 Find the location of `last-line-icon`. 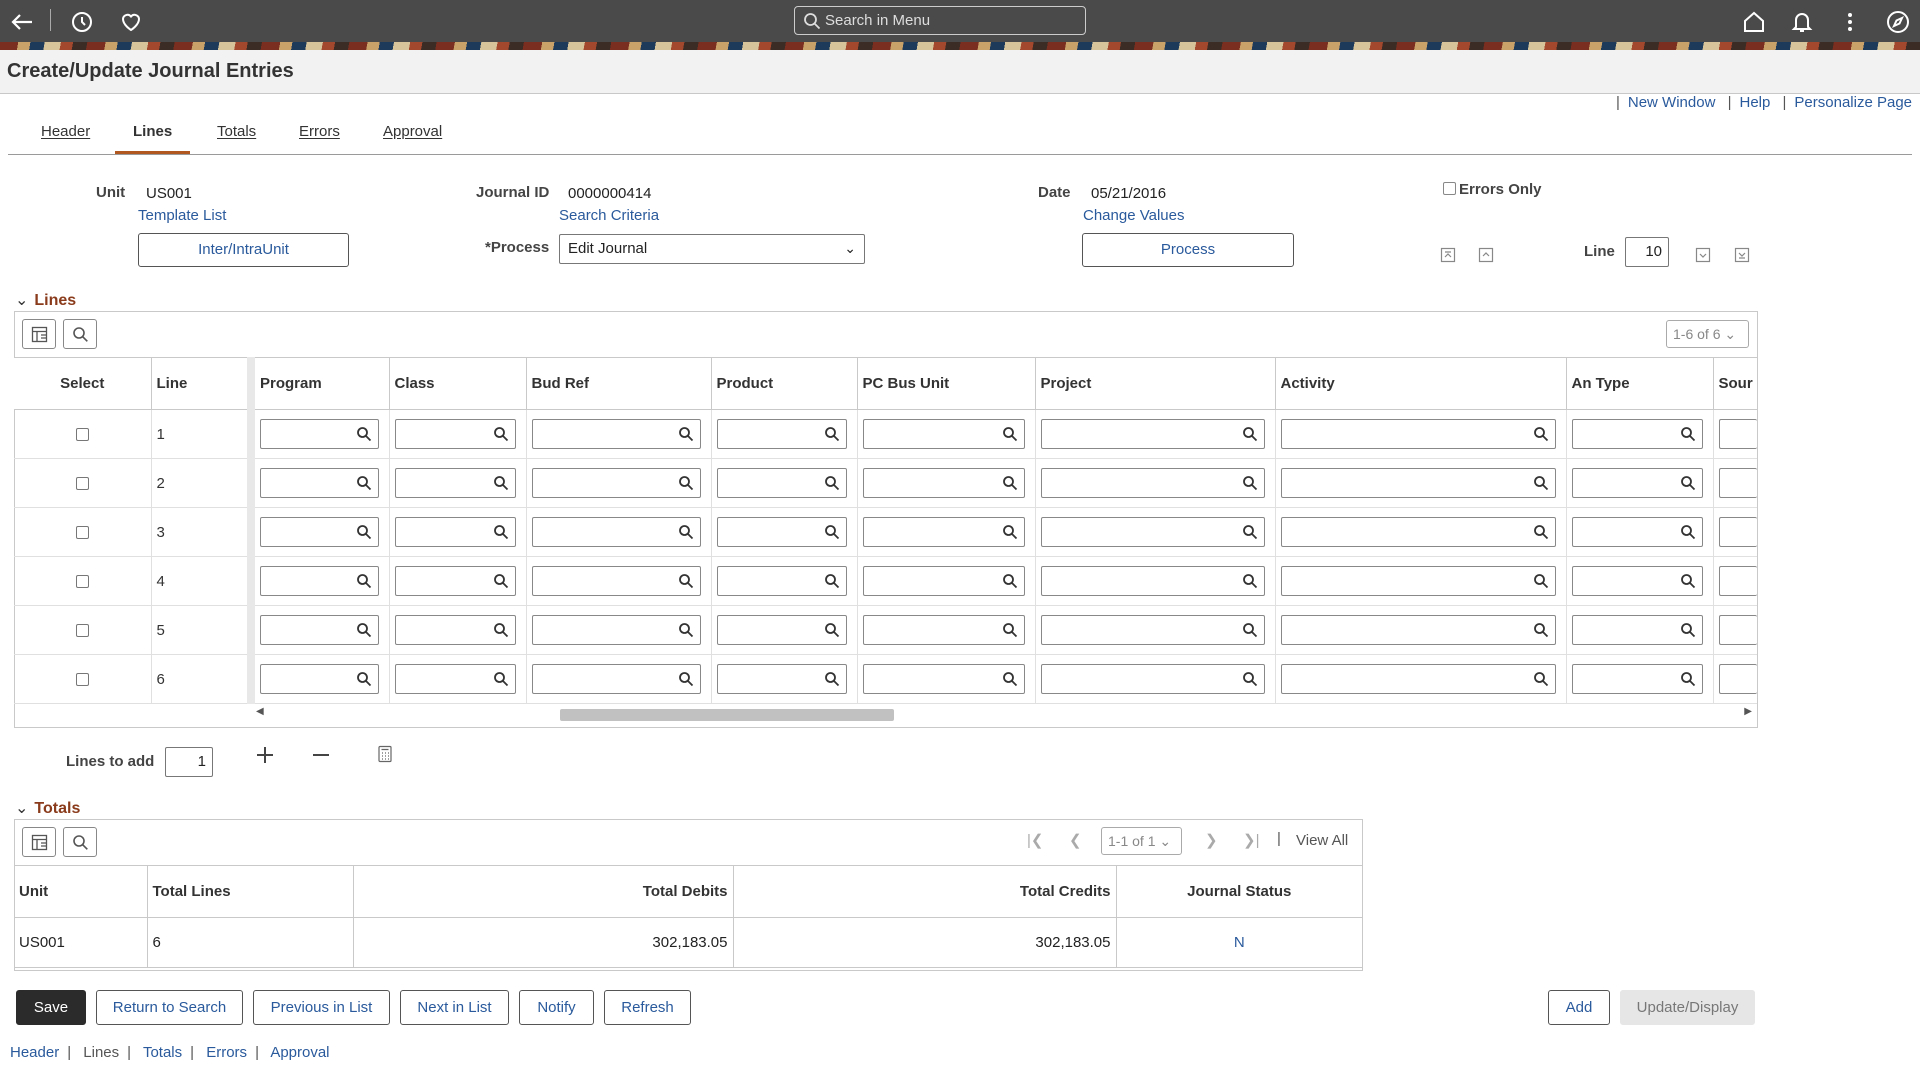

last-line-icon is located at coordinates (1742, 255).